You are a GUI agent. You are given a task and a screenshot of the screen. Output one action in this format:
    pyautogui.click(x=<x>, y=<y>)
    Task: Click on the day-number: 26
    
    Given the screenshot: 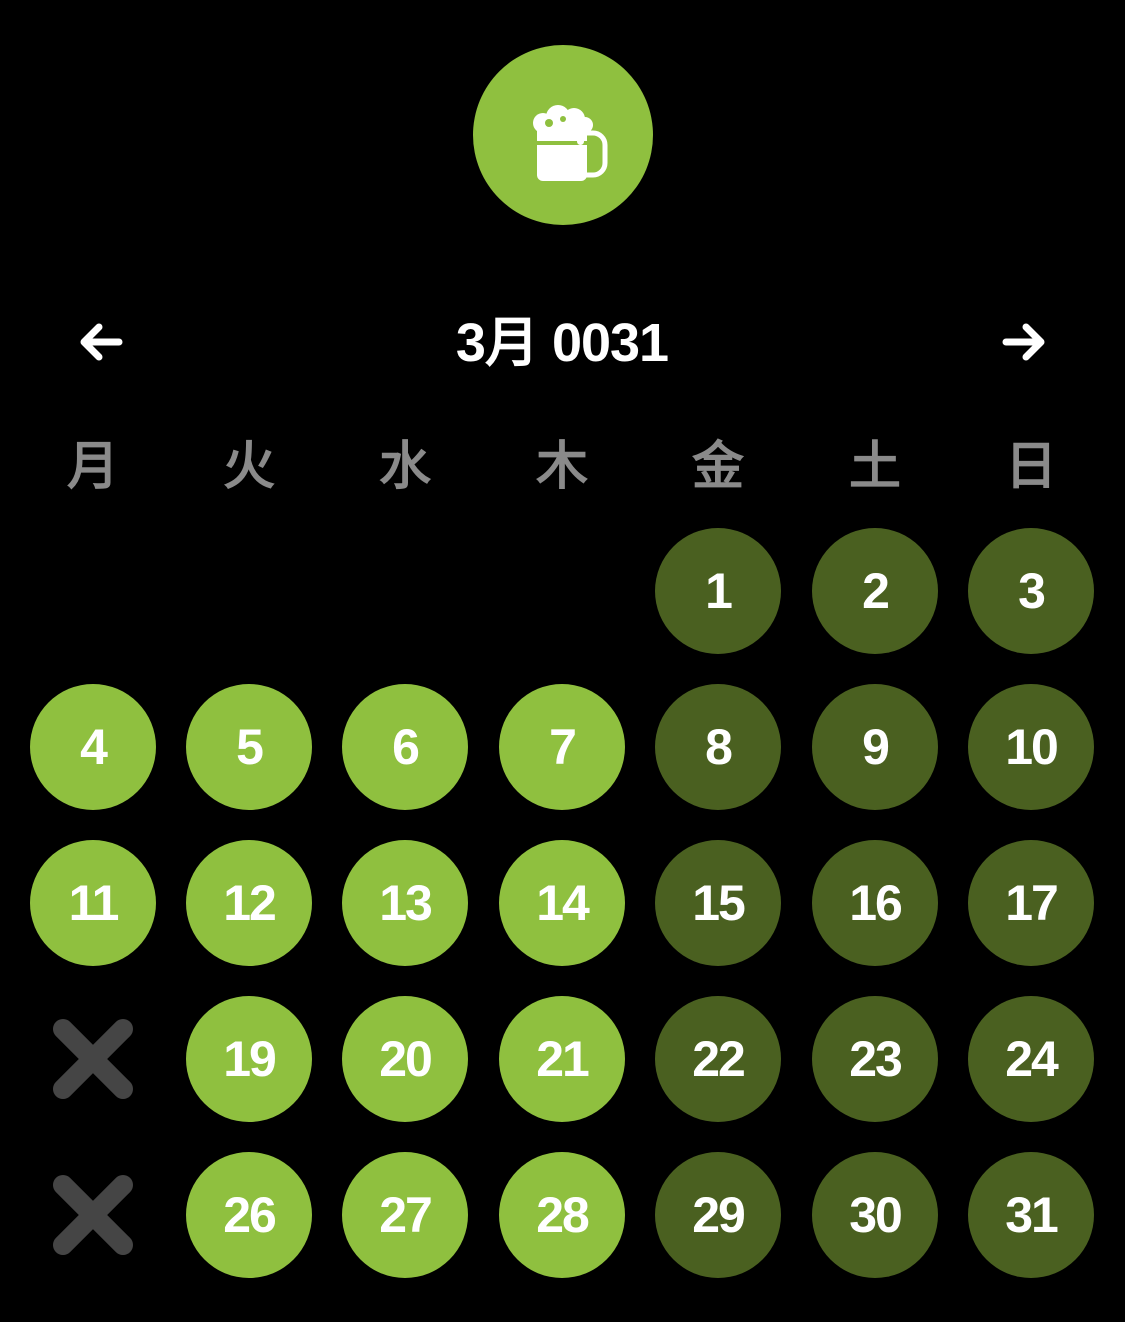 What is the action you would take?
    pyautogui.click(x=250, y=1215)
    